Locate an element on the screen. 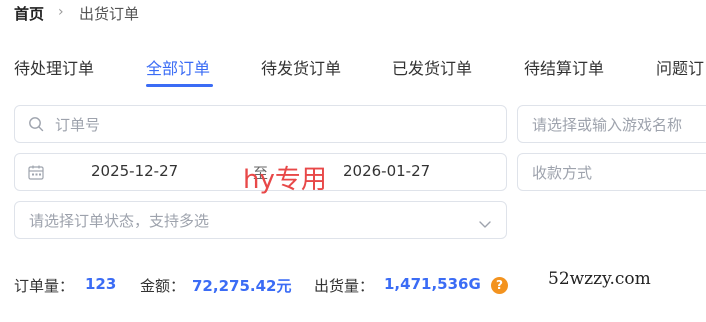 The width and height of the screenshot is (706, 322). date-end-value: 2026-01-27 is located at coordinates (386, 171).